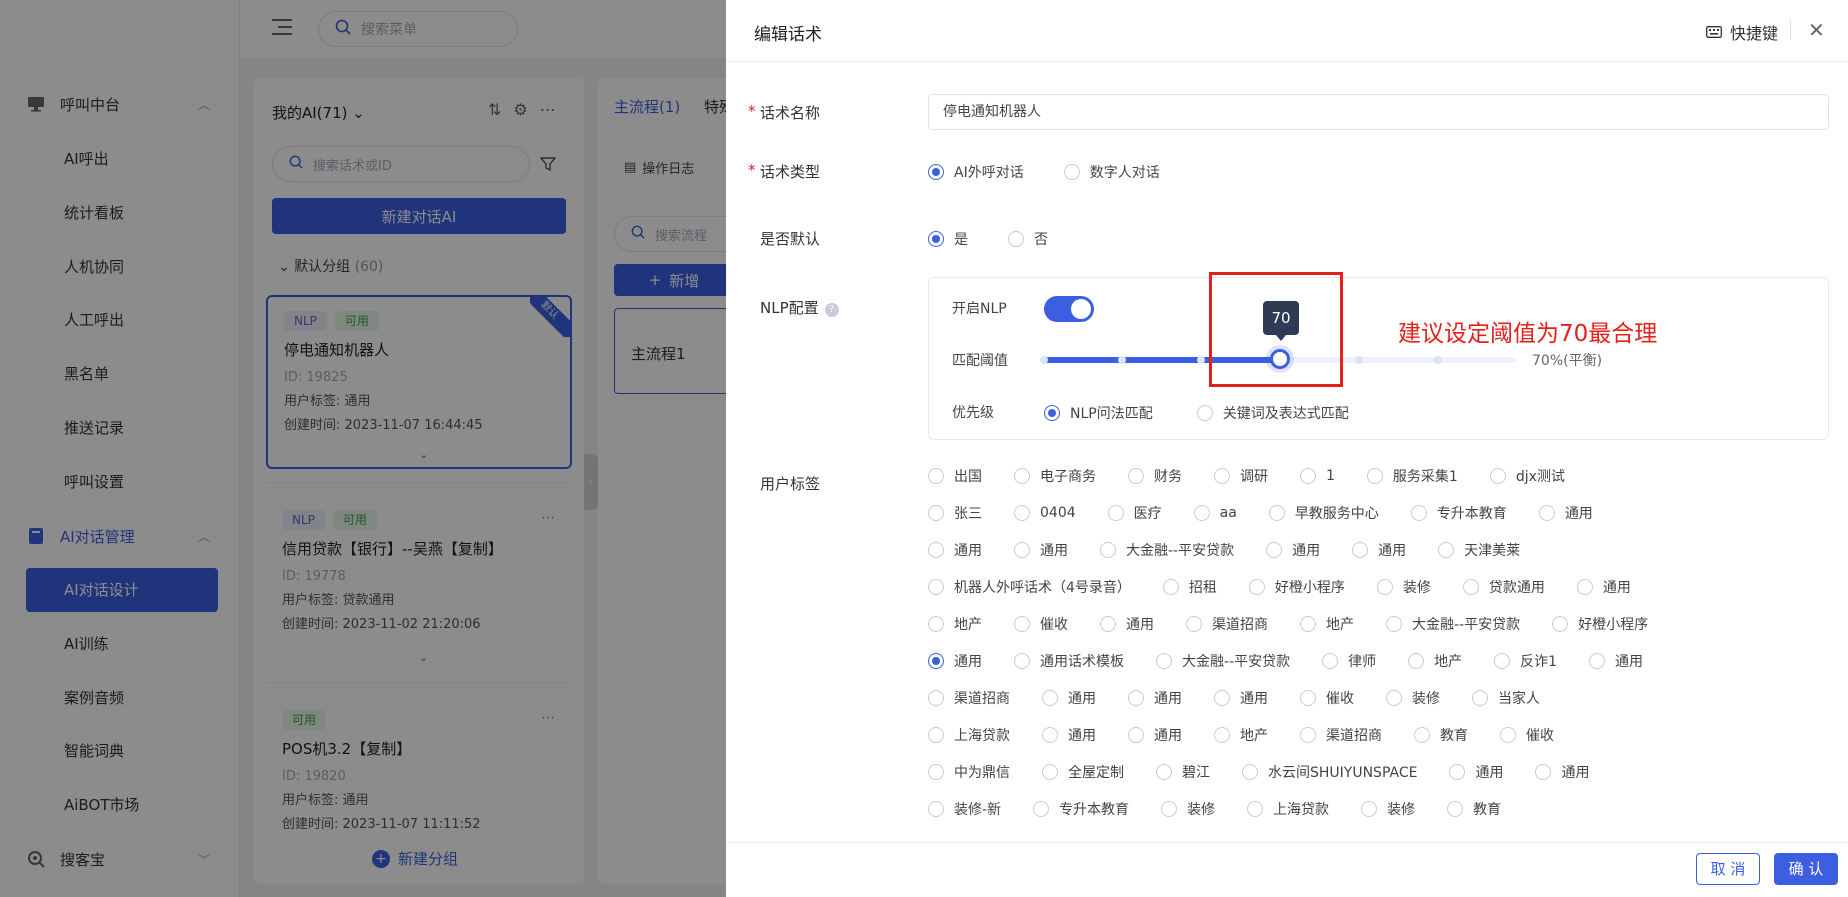 Image resolution: width=1848 pixels, height=897 pixels. I want to click on user-tag-option: 机器人外呼话术（4号录音）, so click(1029, 587).